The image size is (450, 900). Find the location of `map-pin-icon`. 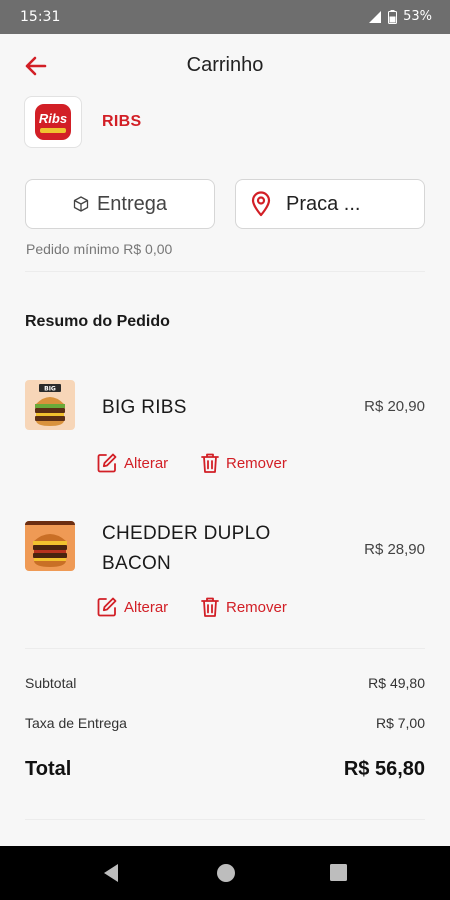

map-pin-icon is located at coordinates (261, 204).